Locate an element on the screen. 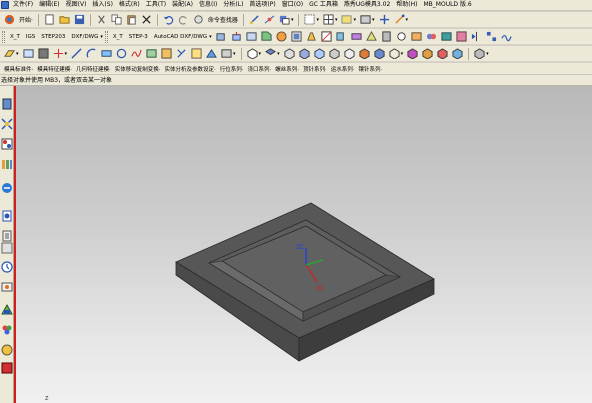 This screenshot has width=592, height=403. trim-body-icon is located at coordinates (326, 36).